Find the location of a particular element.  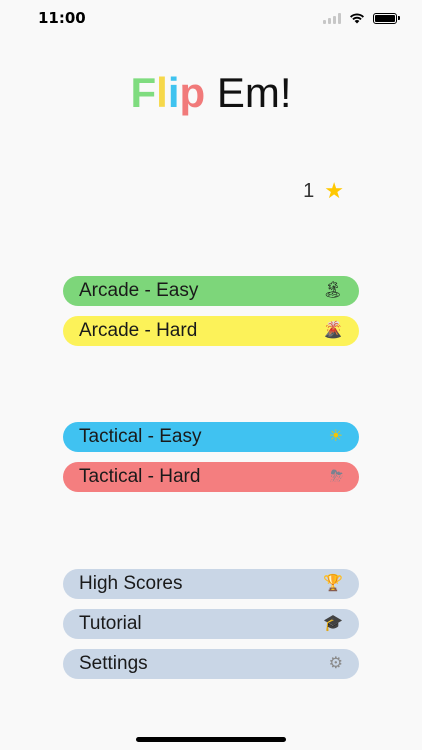

app-title: Flip Em! is located at coordinates (211, 93).